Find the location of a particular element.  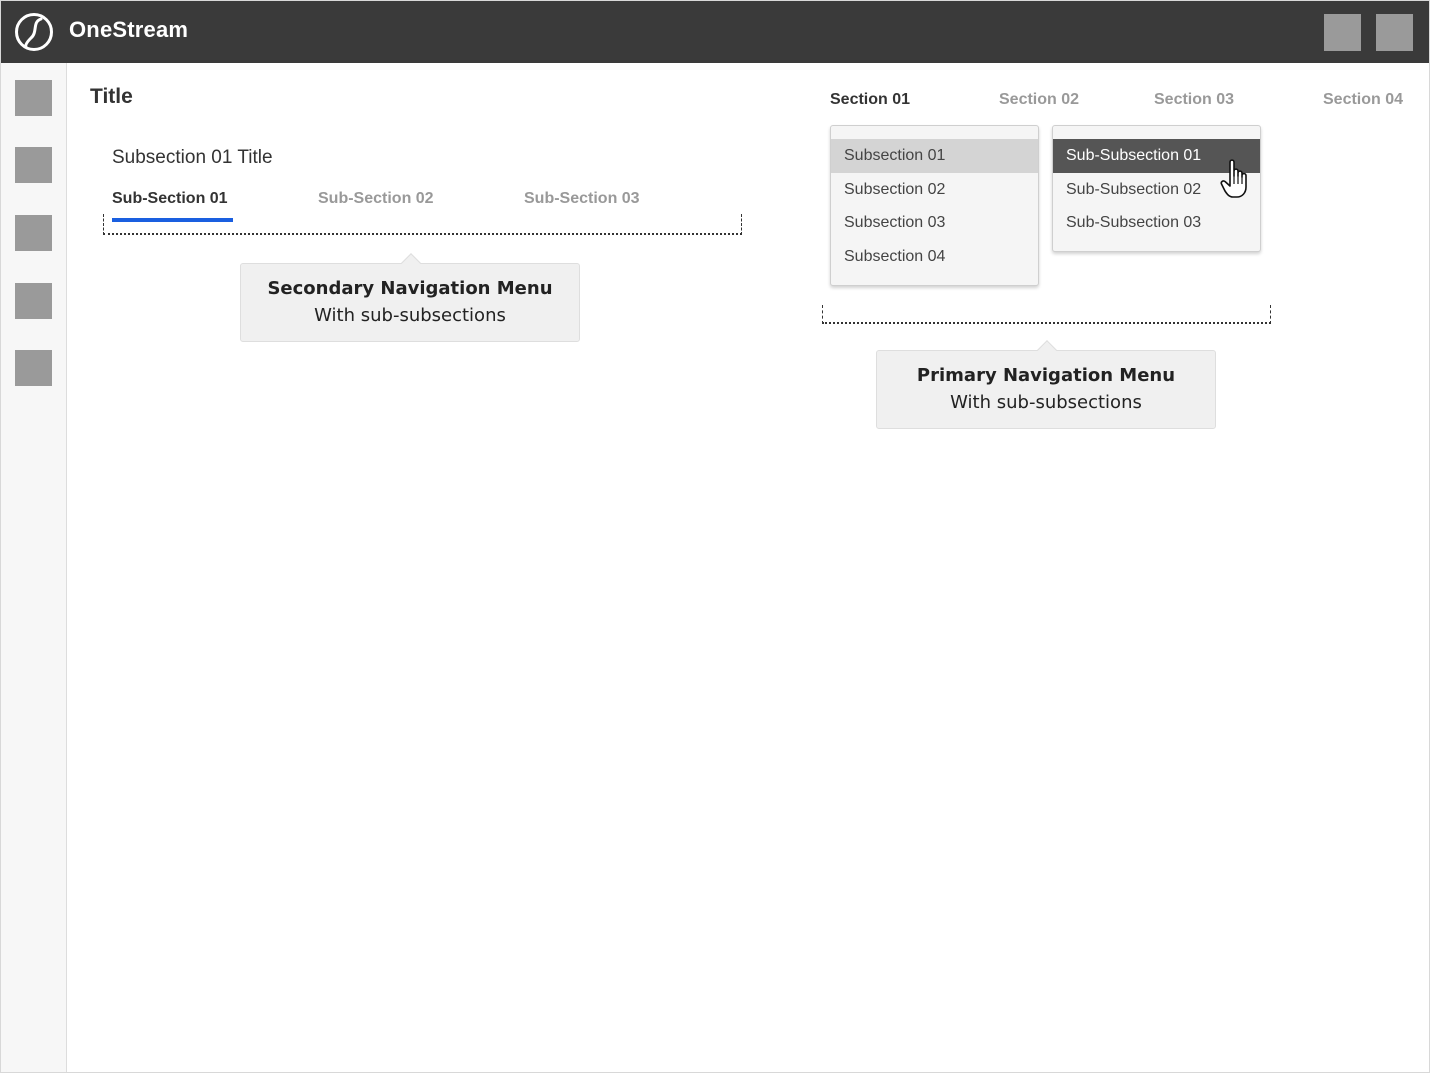

secondary-tab-sub-section-03: Sub-Section 03 is located at coordinates (582, 199).